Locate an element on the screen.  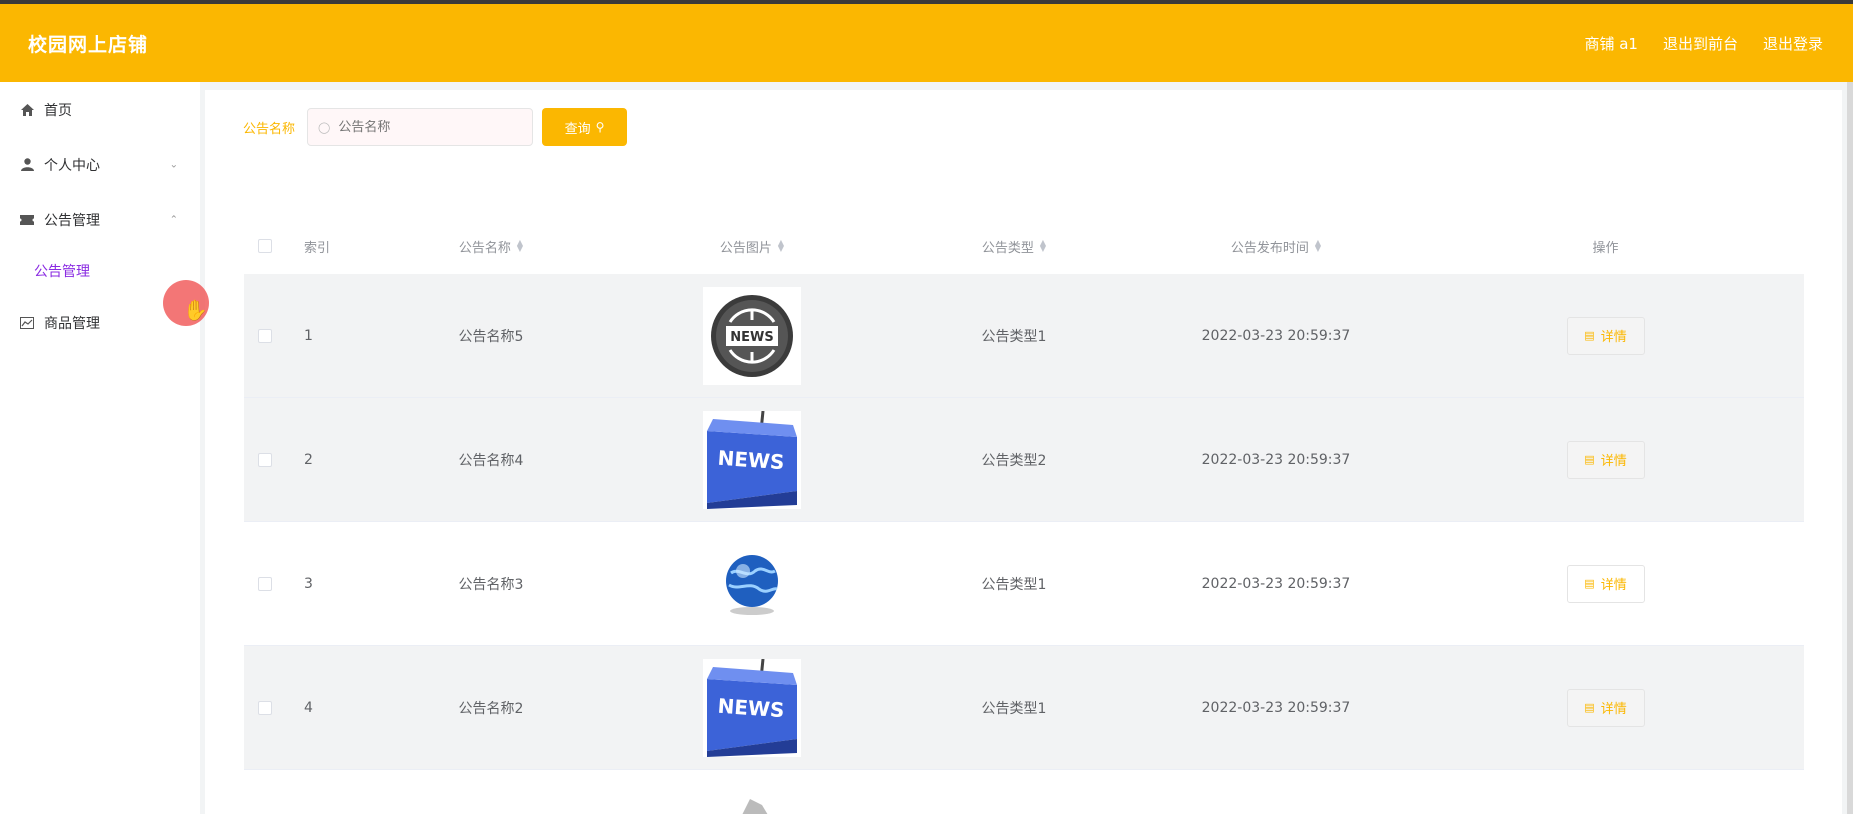
column-header-index: 索引 is located at coordinates (317, 248).